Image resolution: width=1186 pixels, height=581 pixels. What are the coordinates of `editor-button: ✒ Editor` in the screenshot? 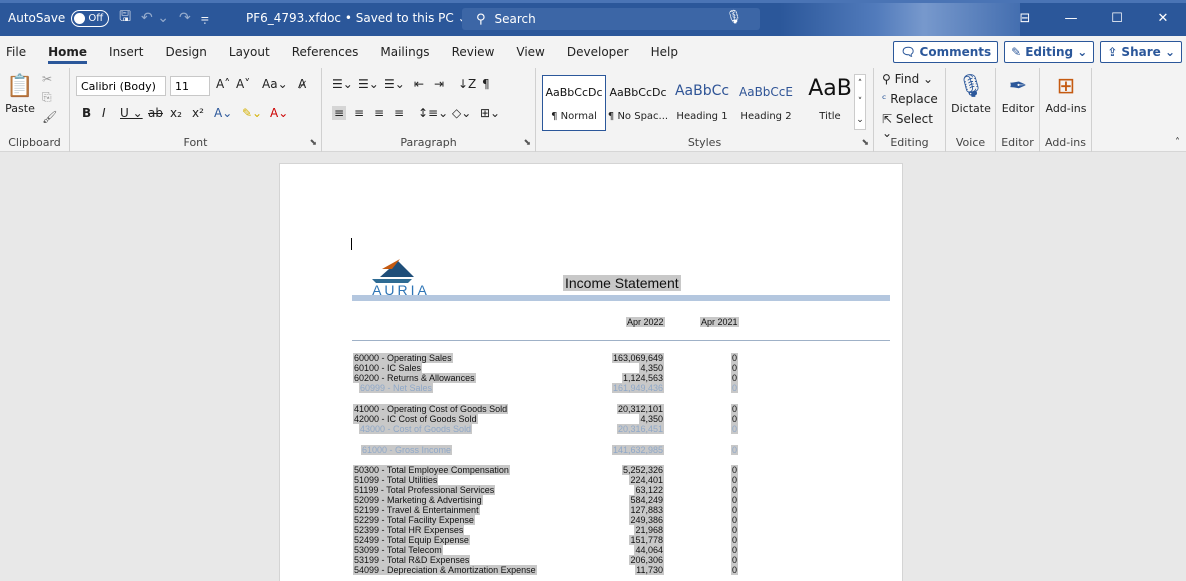 It's located at (1018, 102).